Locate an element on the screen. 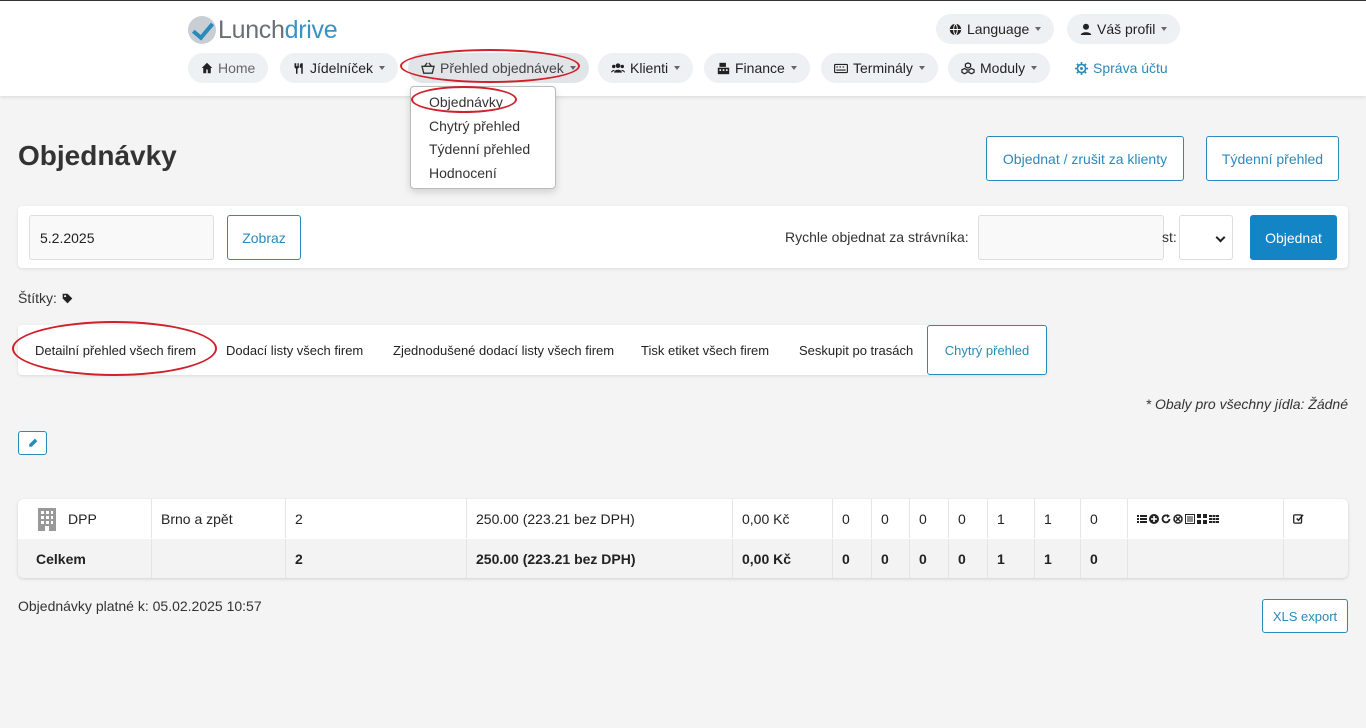 This screenshot has height=728, width=1366. home-icon is located at coordinates (207, 68).